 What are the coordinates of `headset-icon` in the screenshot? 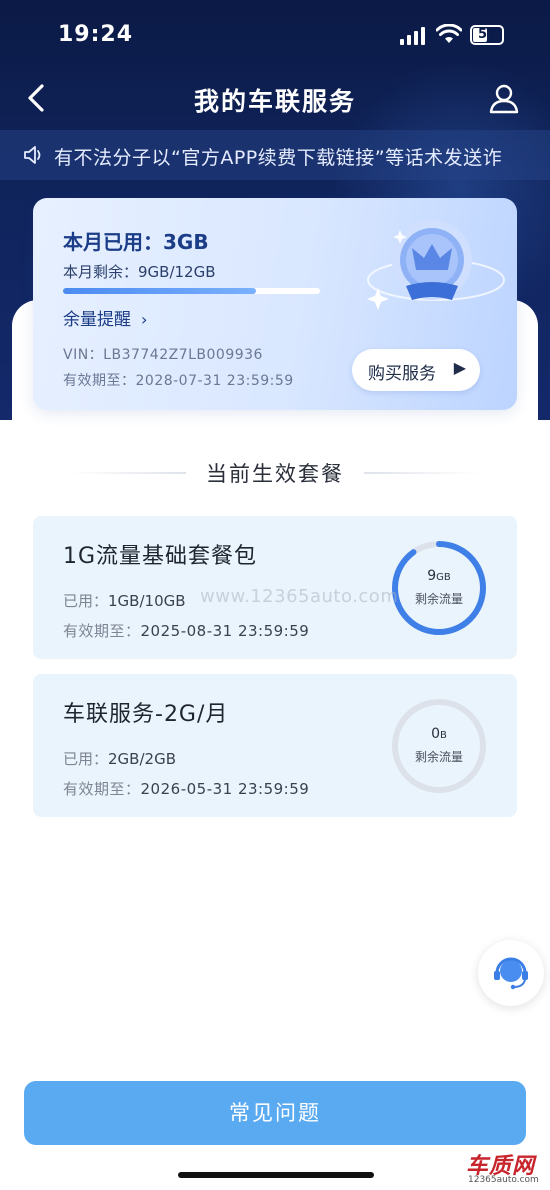 It's located at (511, 973).